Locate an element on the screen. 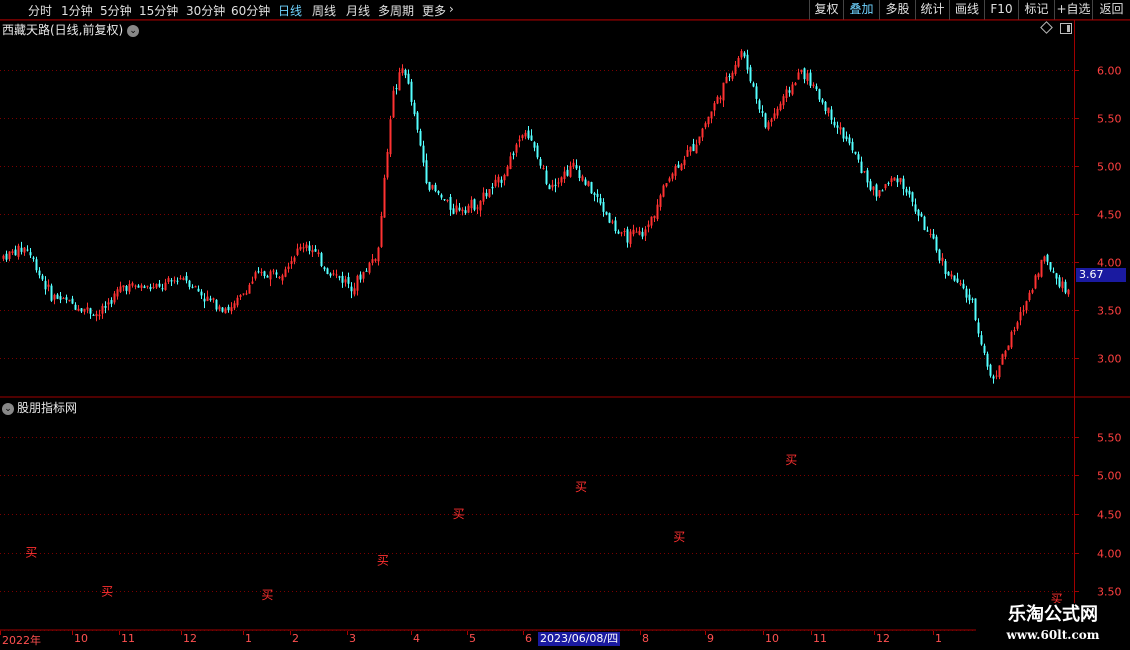  indicator-title: ⌄ 股朋指标网 is located at coordinates (39, 407).